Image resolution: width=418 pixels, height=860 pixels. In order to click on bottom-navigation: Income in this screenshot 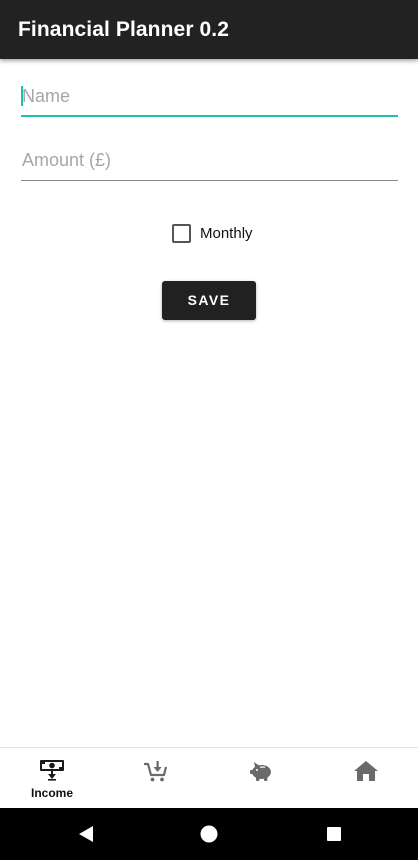, I will do `click(209, 778)`.